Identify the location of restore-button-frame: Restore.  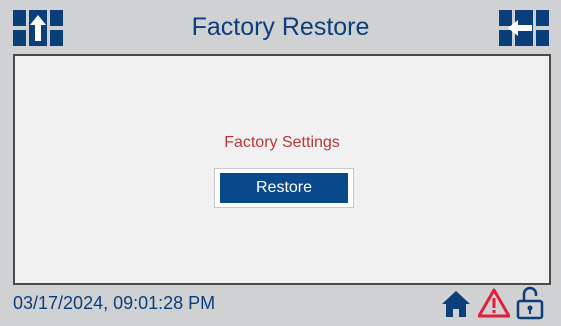
(284, 188).